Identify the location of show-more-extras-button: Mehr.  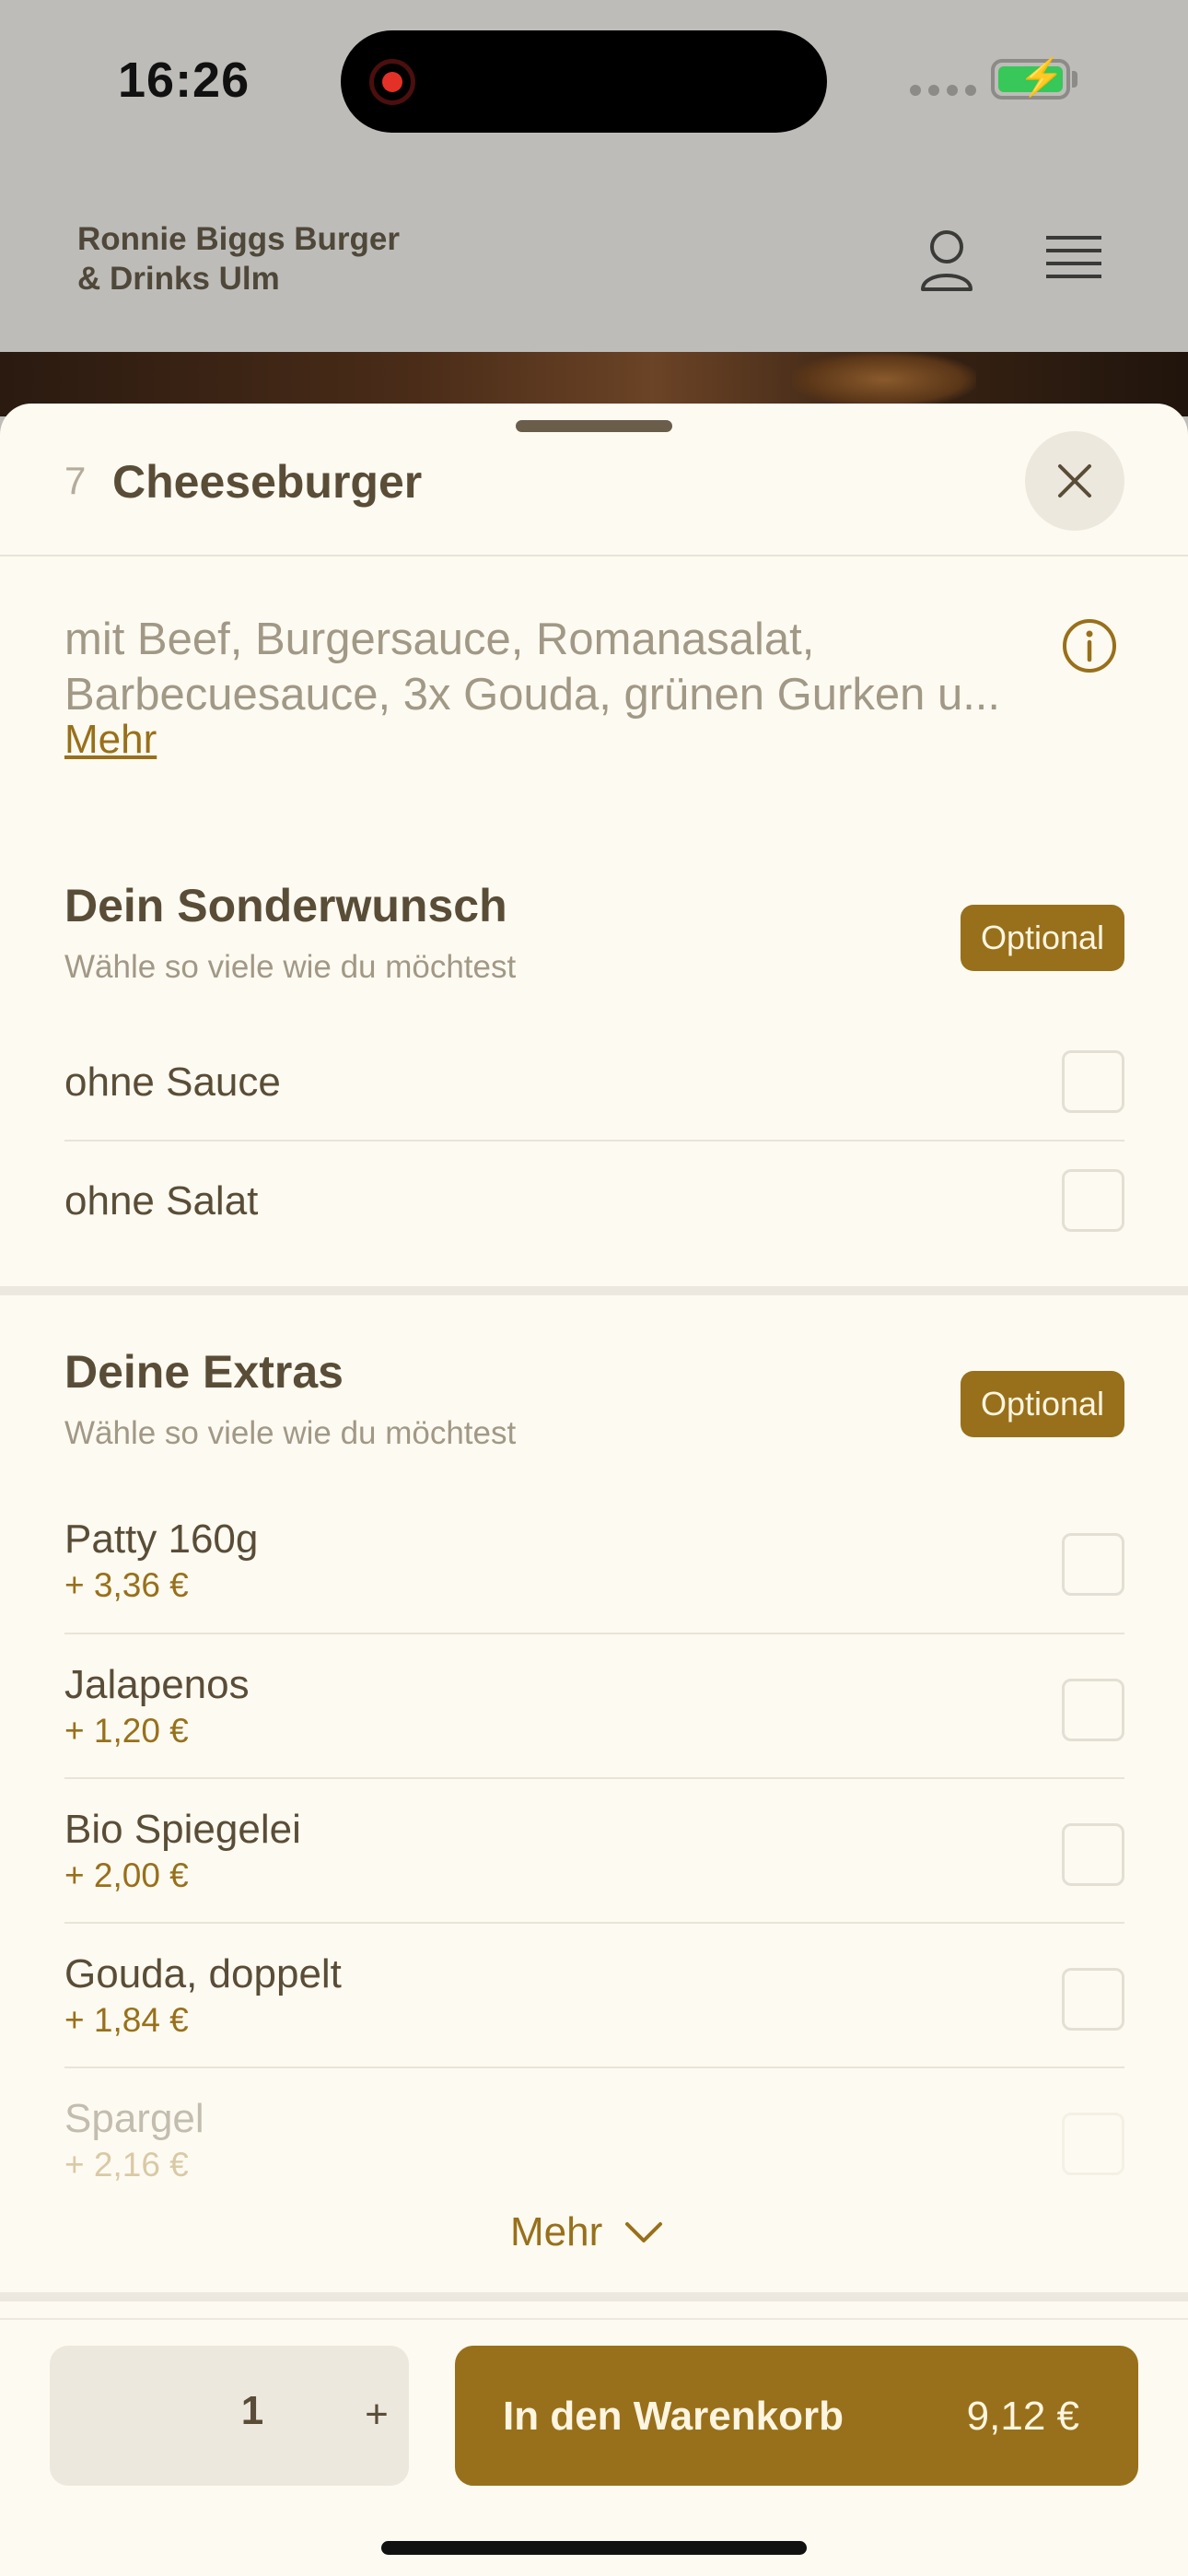
(586, 2232).